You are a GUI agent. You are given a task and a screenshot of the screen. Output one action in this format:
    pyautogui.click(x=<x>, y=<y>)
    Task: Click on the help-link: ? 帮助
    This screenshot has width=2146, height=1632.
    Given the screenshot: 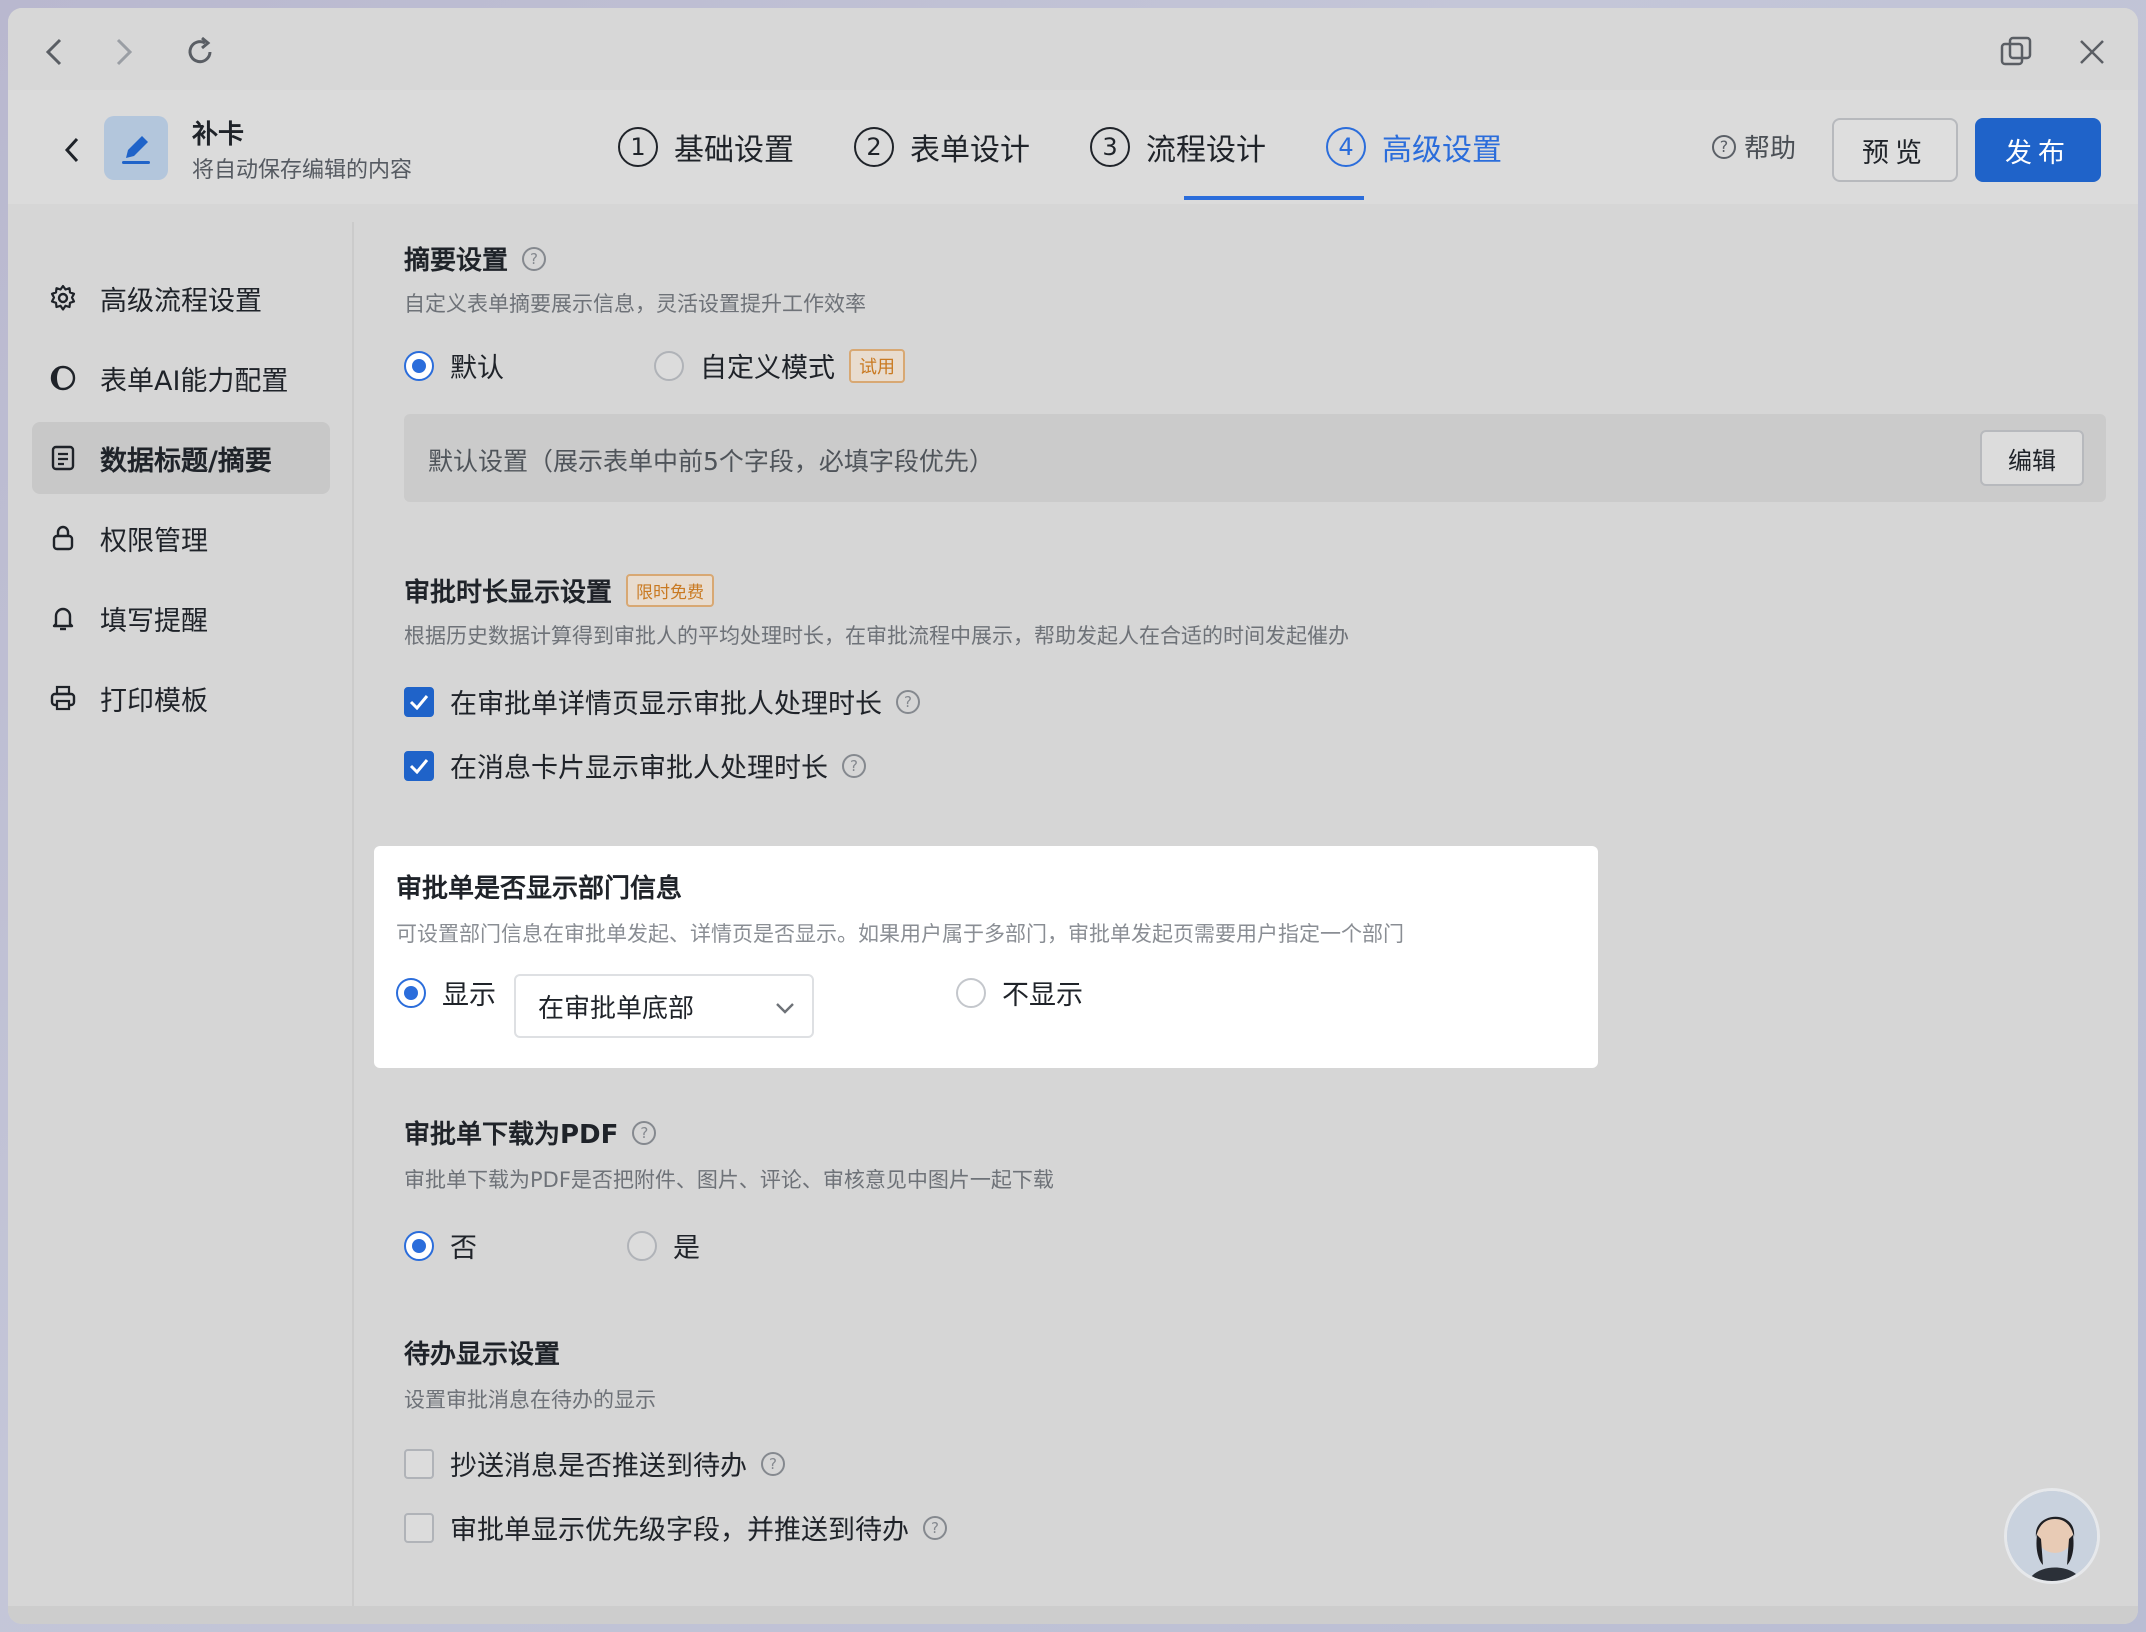 What is the action you would take?
    pyautogui.click(x=1754, y=146)
    